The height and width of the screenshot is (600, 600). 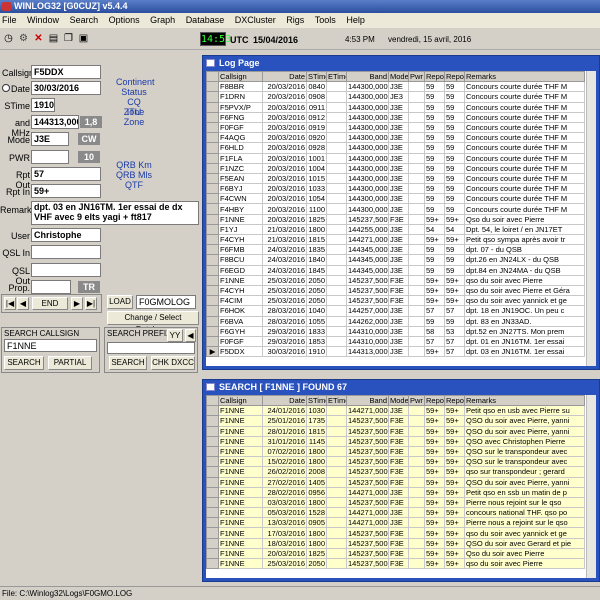 What do you see at coordinates (240, 97) in the screenshot?
I see `table-cell: F1DRN` at bounding box center [240, 97].